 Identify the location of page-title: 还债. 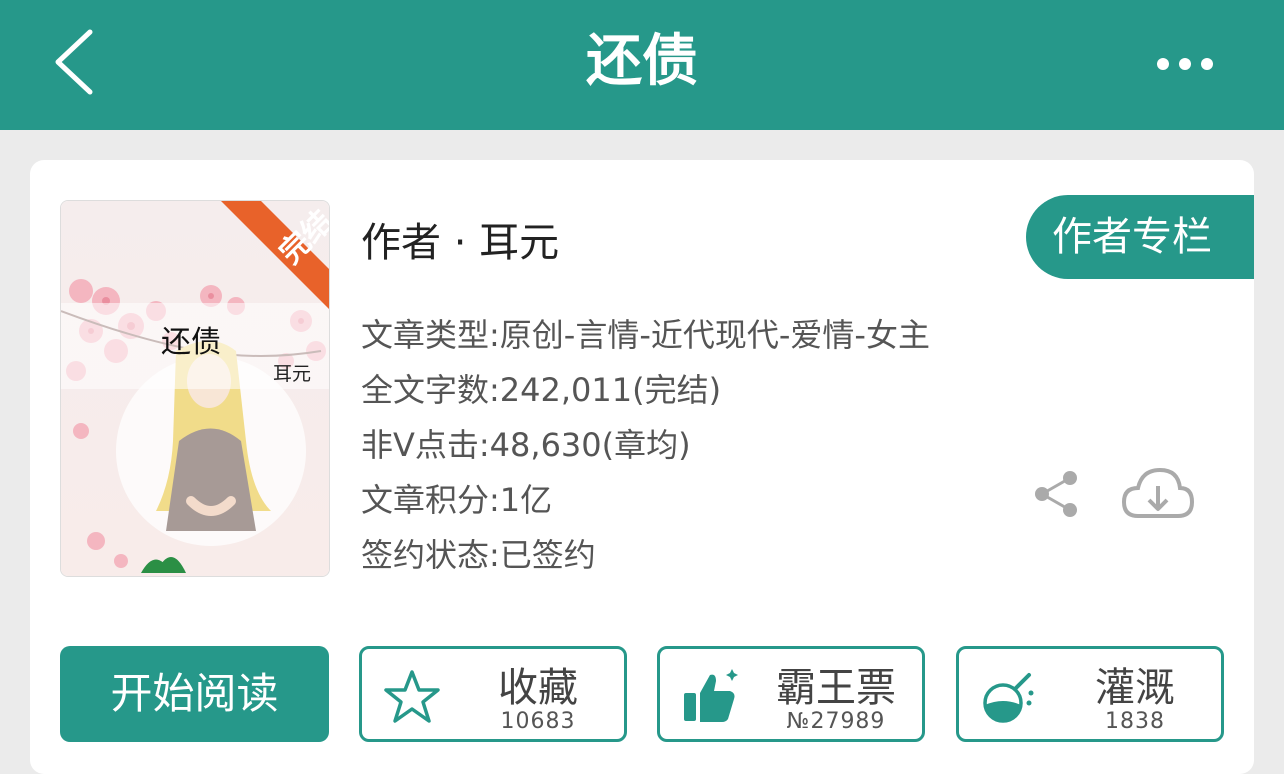
(642, 61).